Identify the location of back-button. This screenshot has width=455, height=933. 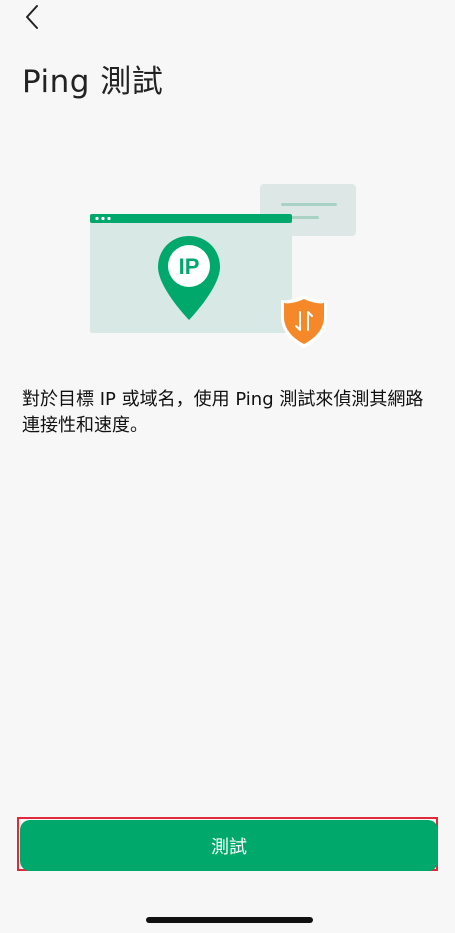
(33, 17).